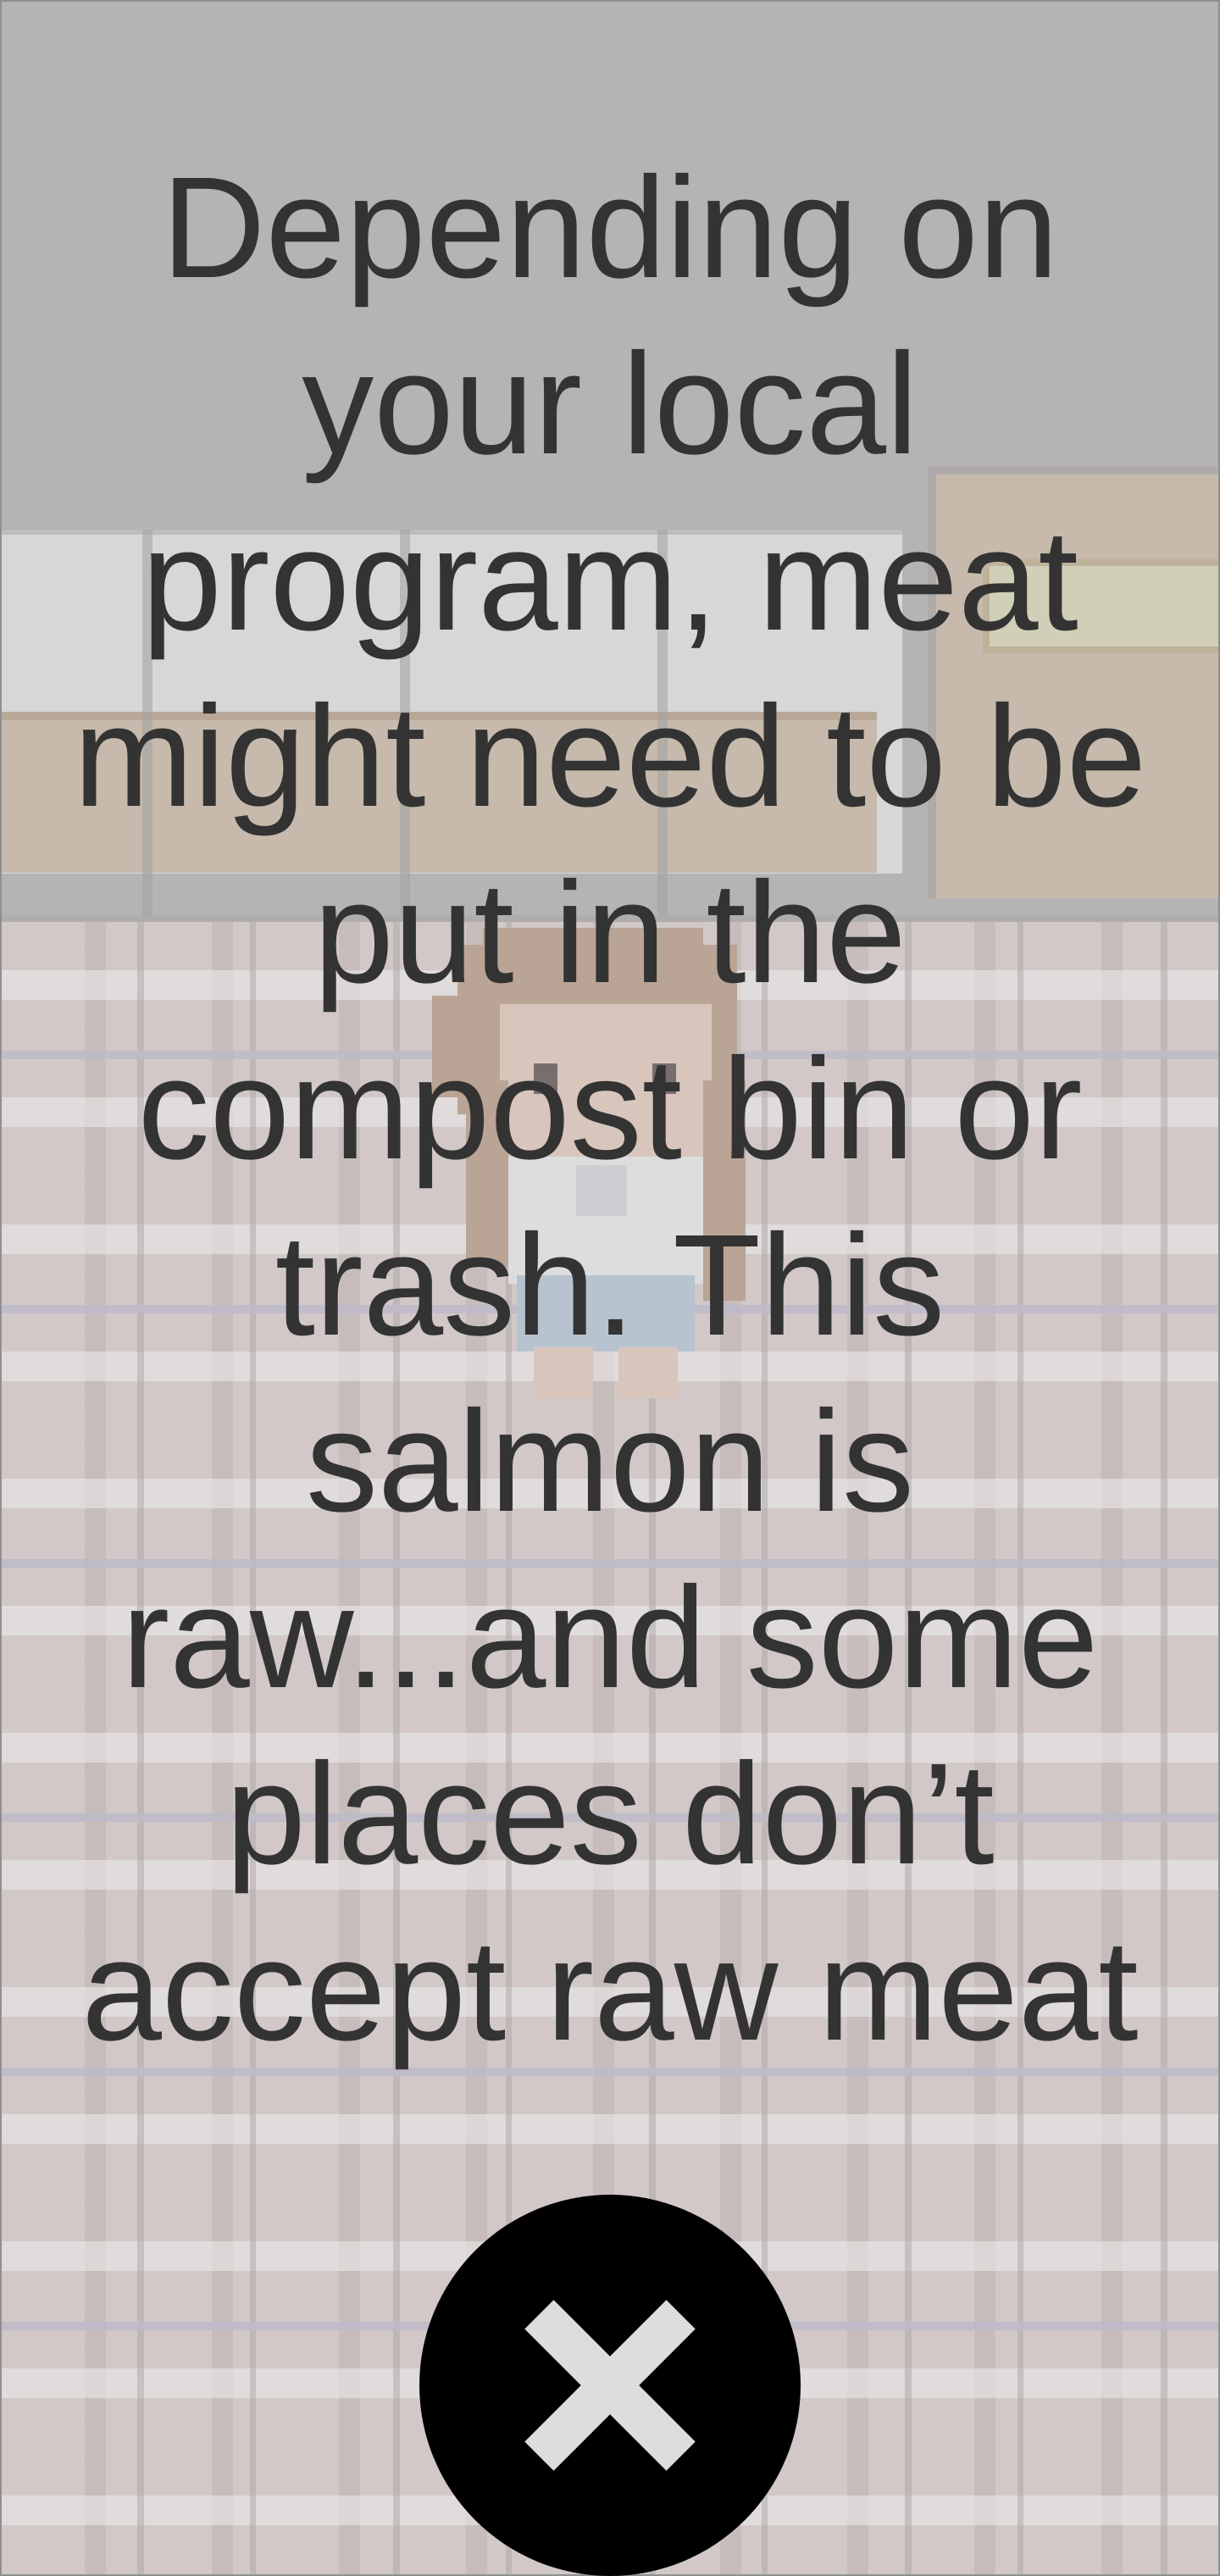 This screenshot has width=1220, height=2576. I want to click on close-button, so click(610, 2385).